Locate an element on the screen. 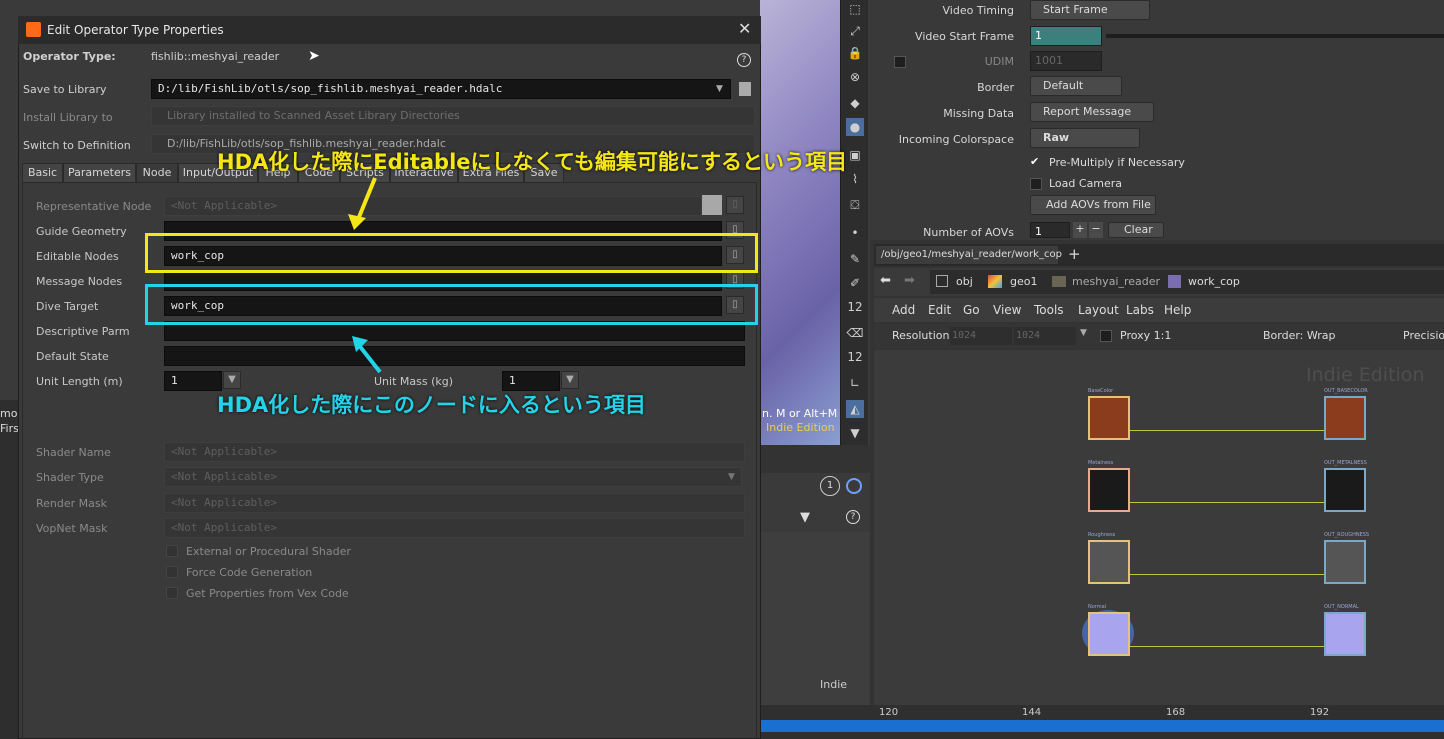 This screenshot has height=739, width=1444. udim-label: UDIM is located at coordinates (999, 61).